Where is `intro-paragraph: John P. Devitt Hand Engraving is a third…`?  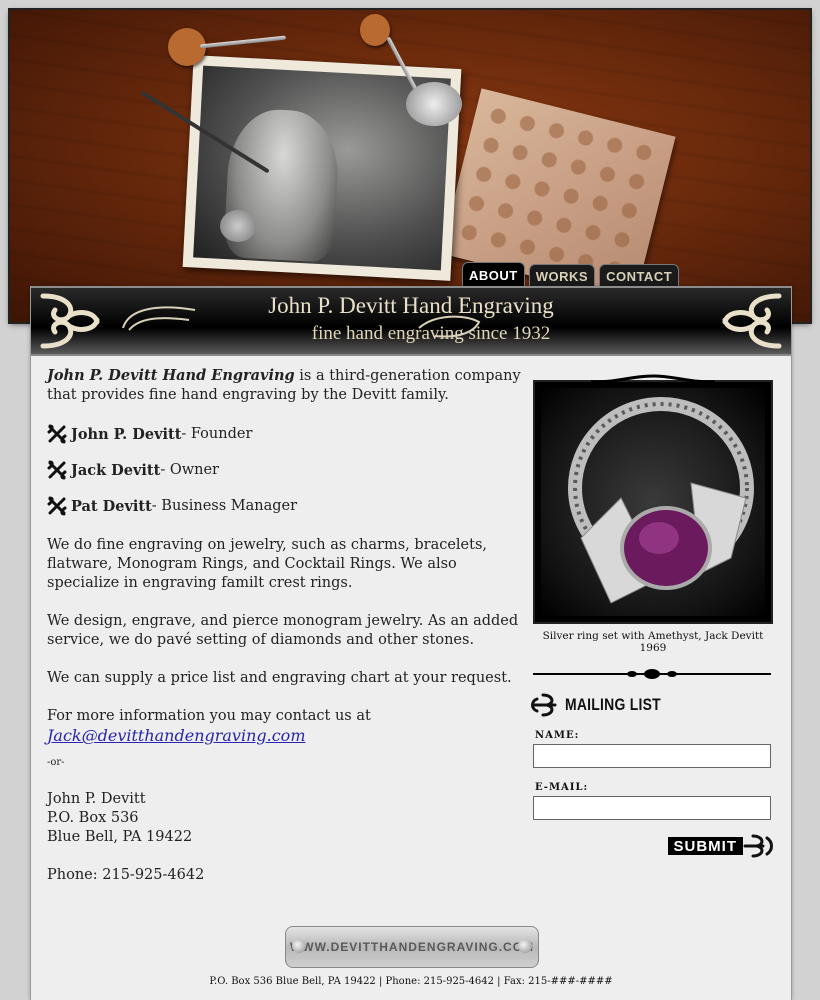
intro-paragraph: John P. Devitt Hand Engraving is a third… is located at coordinates (287, 385).